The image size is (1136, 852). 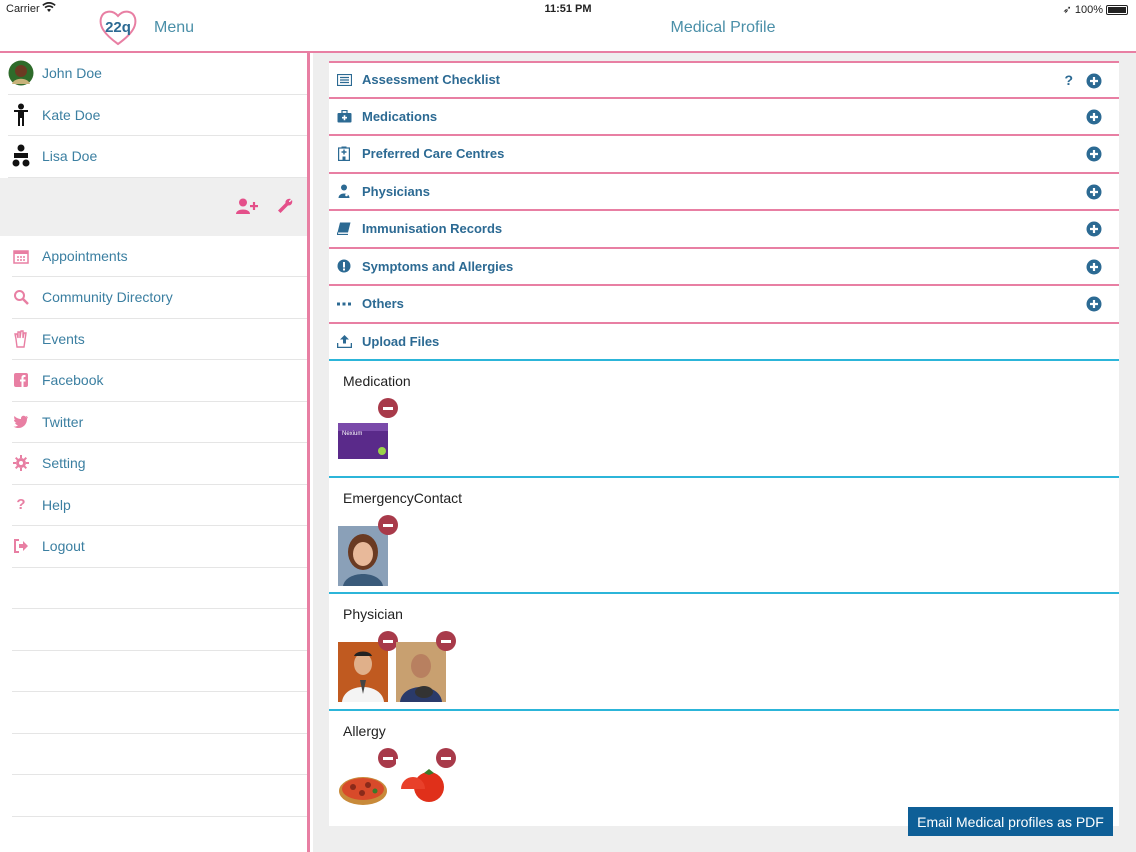 I want to click on medication-block: Medication Nexium, so click(x=724, y=419).